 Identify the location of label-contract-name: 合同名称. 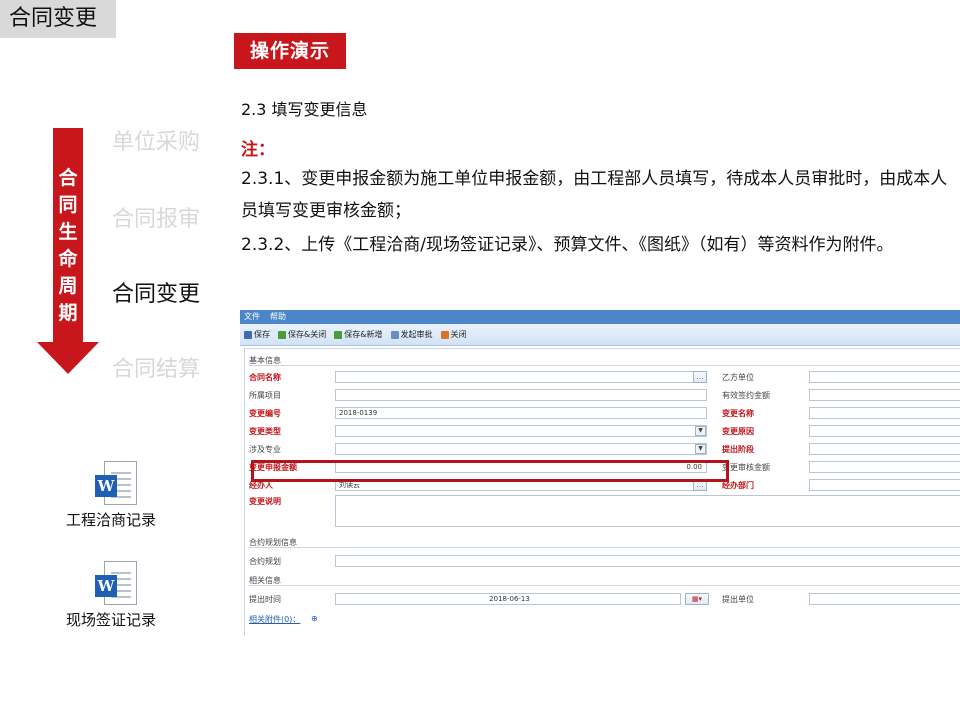
(265, 377).